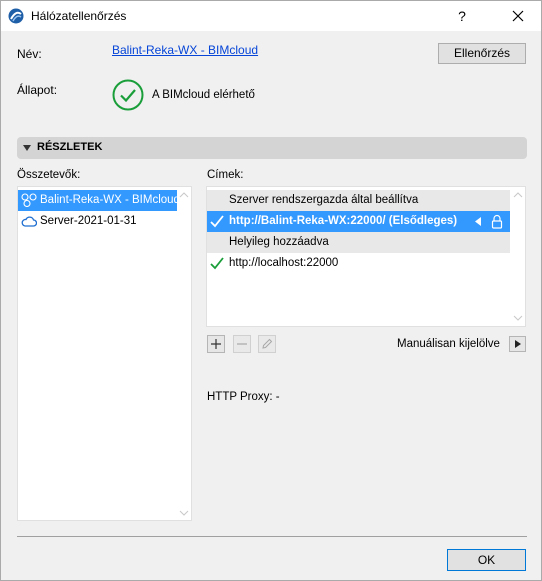 This screenshot has width=542, height=581. I want to click on cloud-icon, so click(29, 221).